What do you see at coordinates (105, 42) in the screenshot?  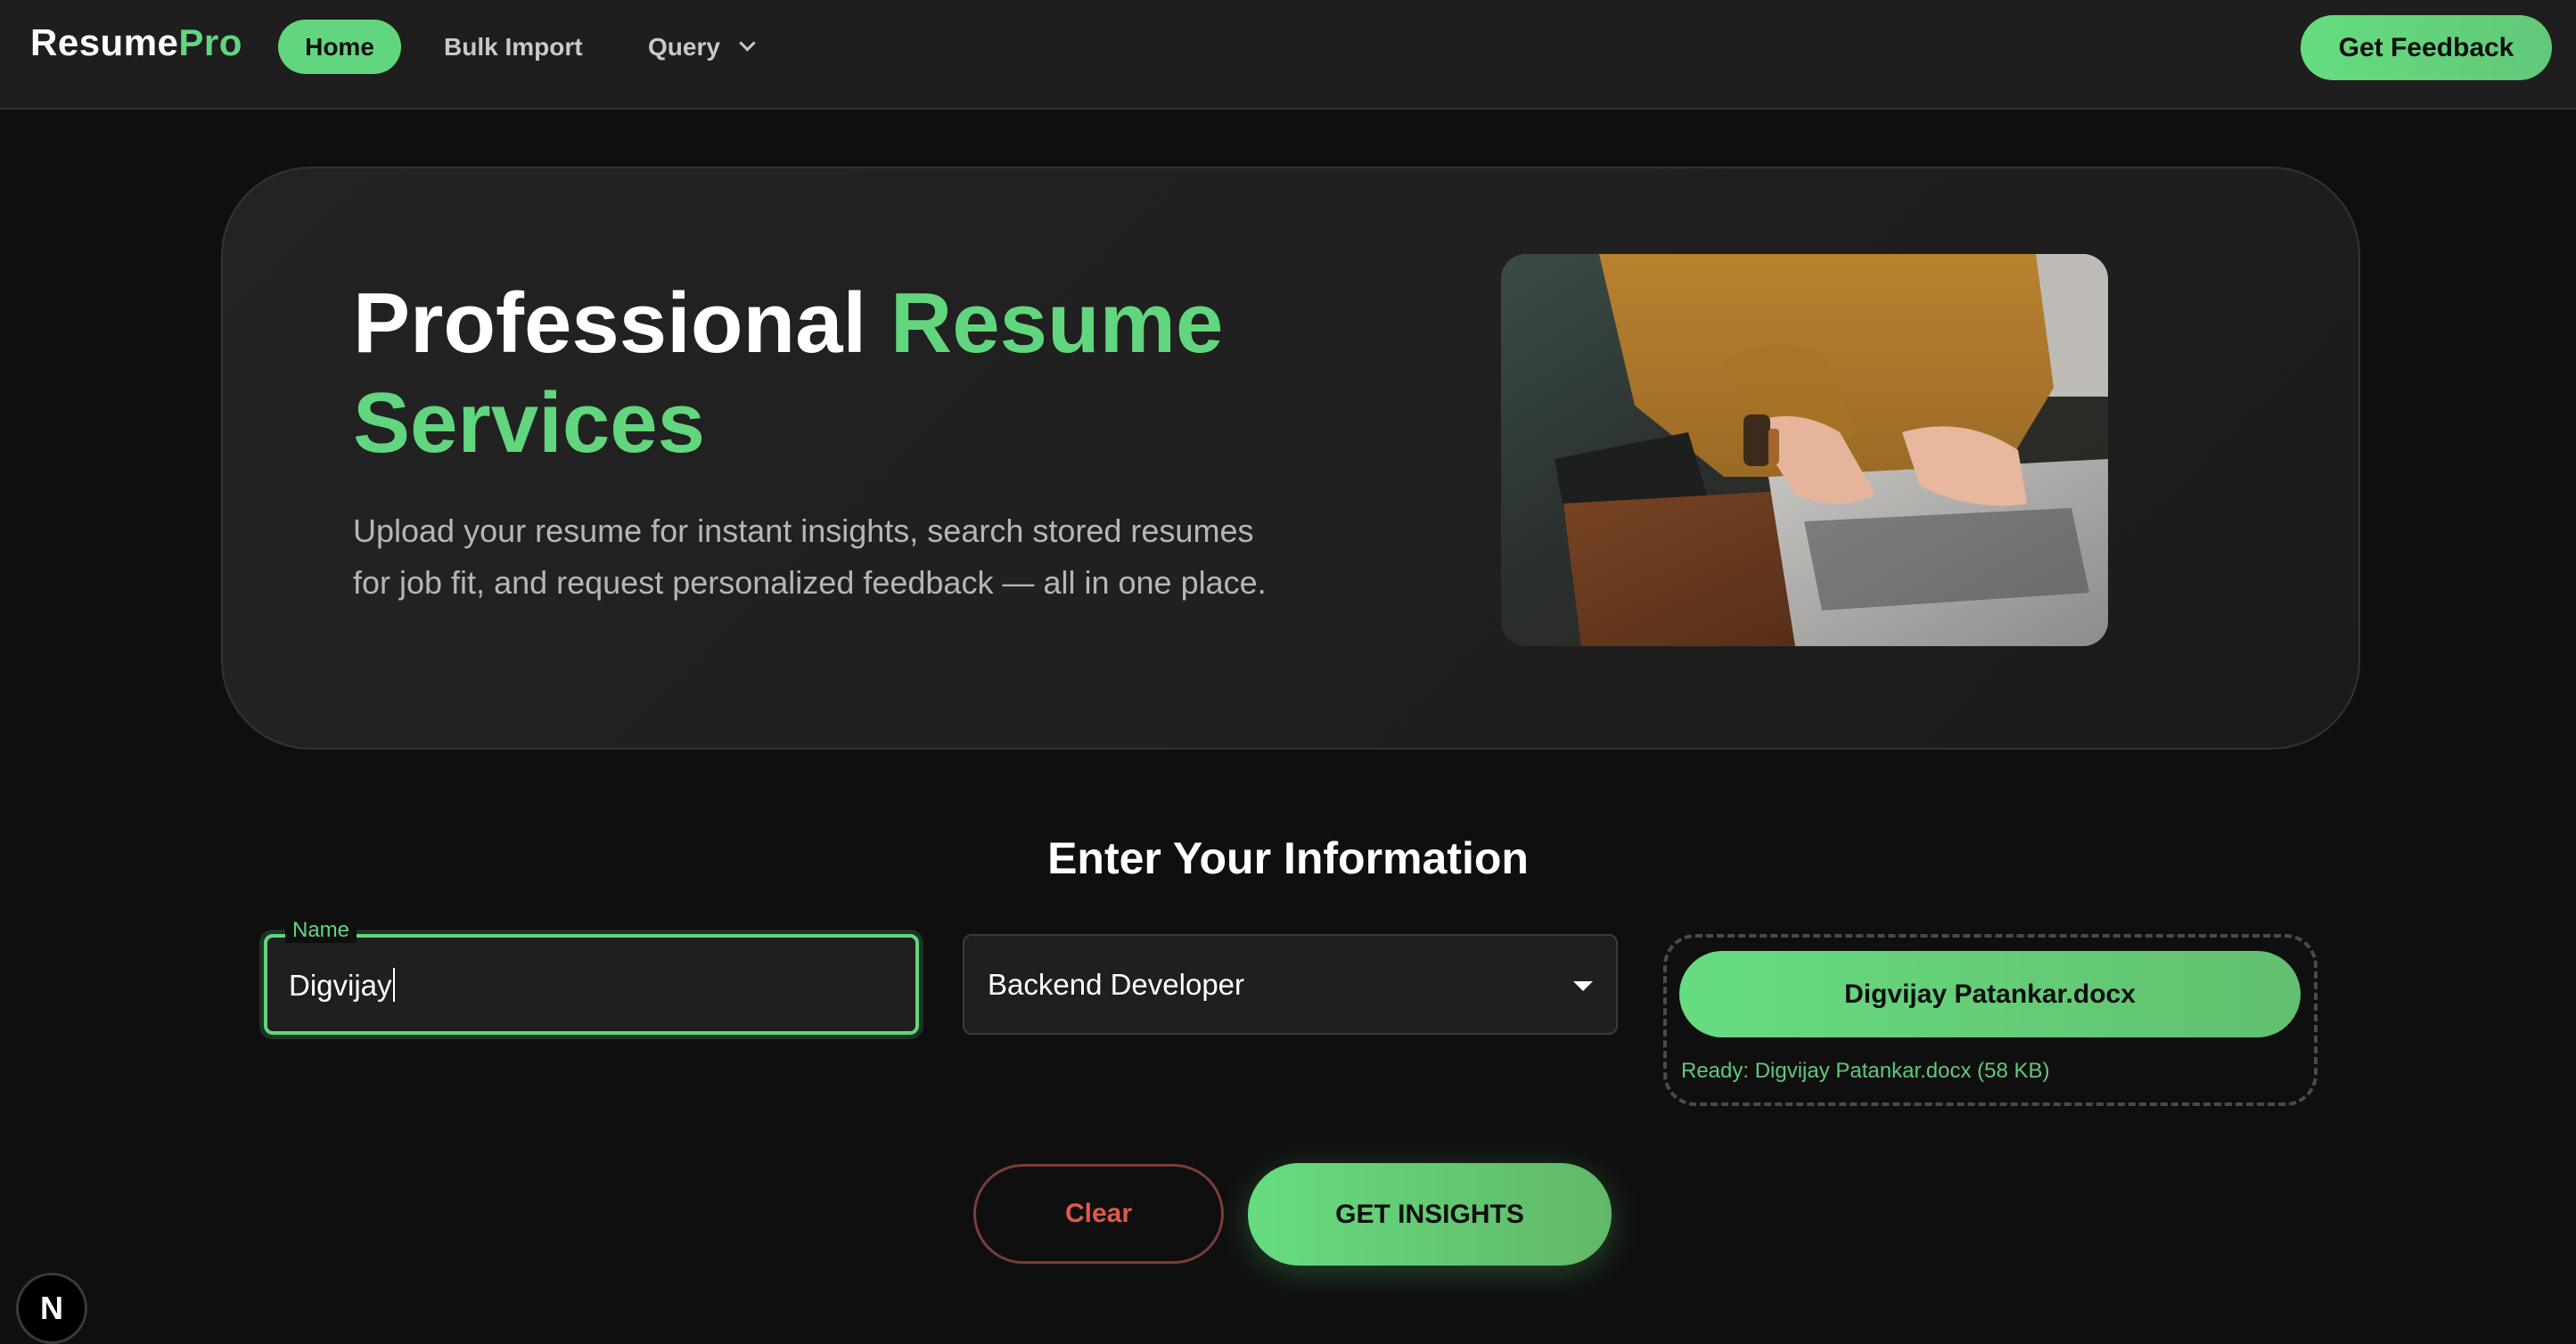 I see `logo-text-main: Resume` at bounding box center [105, 42].